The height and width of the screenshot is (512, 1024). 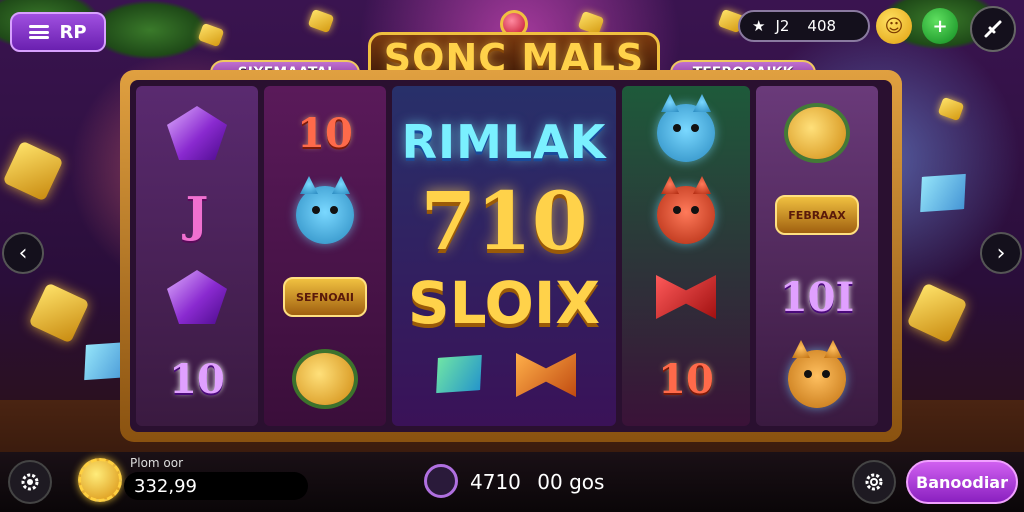 What do you see at coordinates (495, 482) in the screenshot?
I see `bet-value: 4710` at bounding box center [495, 482].